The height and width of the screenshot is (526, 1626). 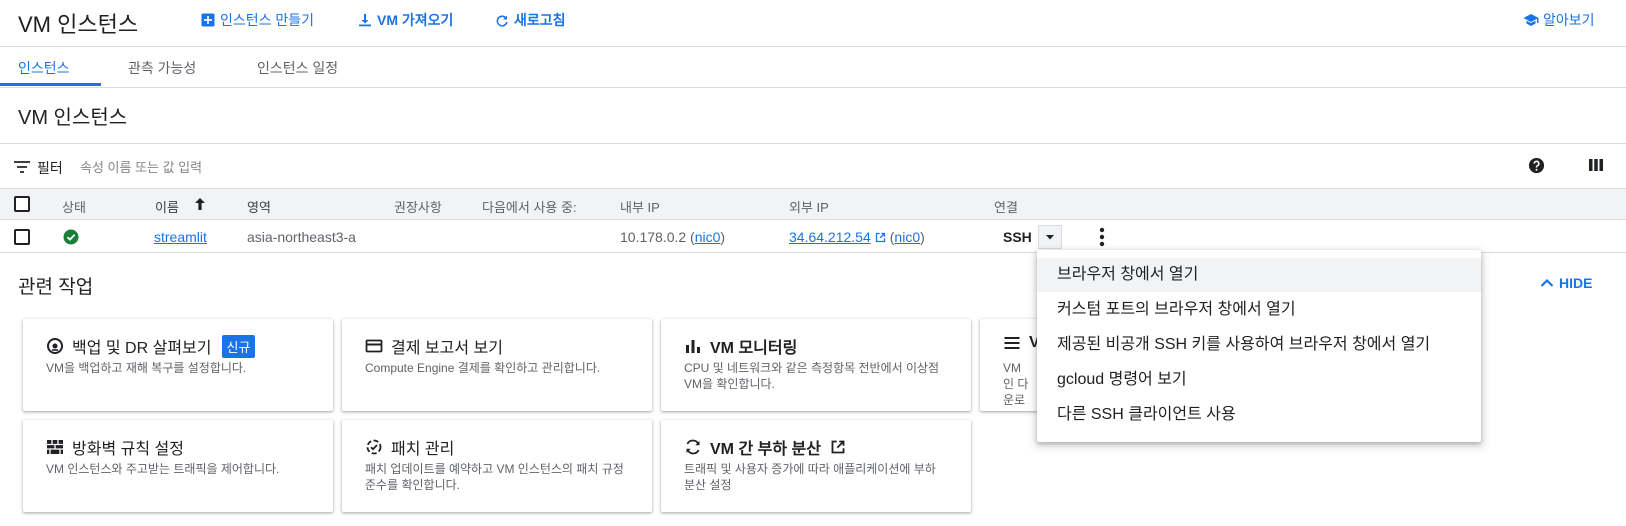 I want to click on ssh-button: SSH, so click(x=1017, y=237).